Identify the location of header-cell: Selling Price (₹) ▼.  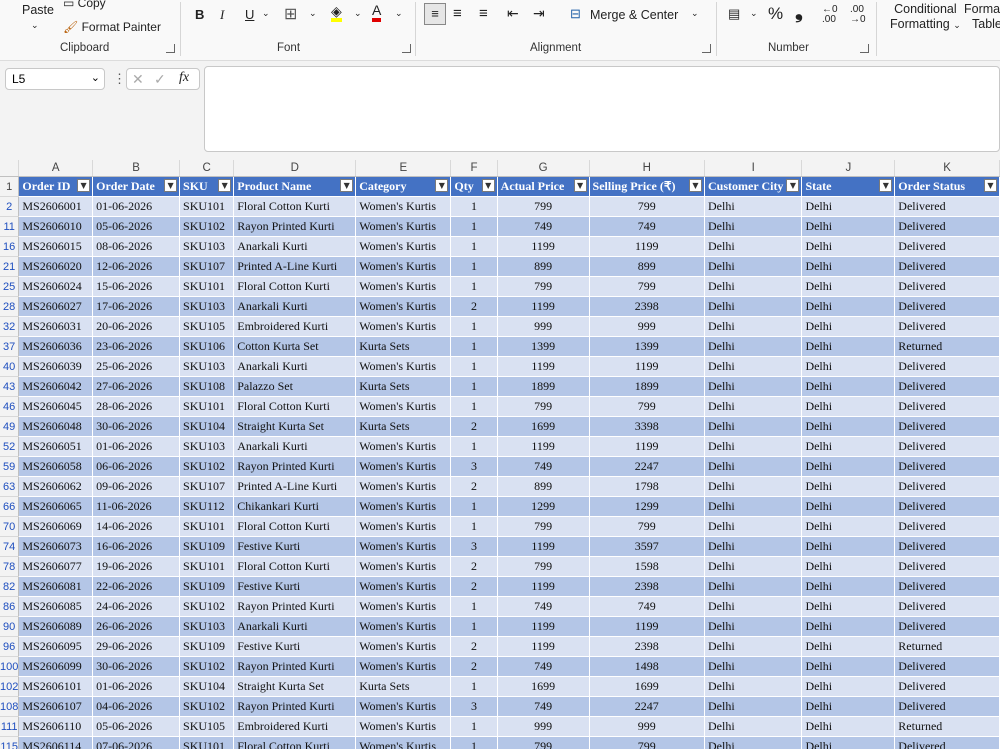
(647, 186).